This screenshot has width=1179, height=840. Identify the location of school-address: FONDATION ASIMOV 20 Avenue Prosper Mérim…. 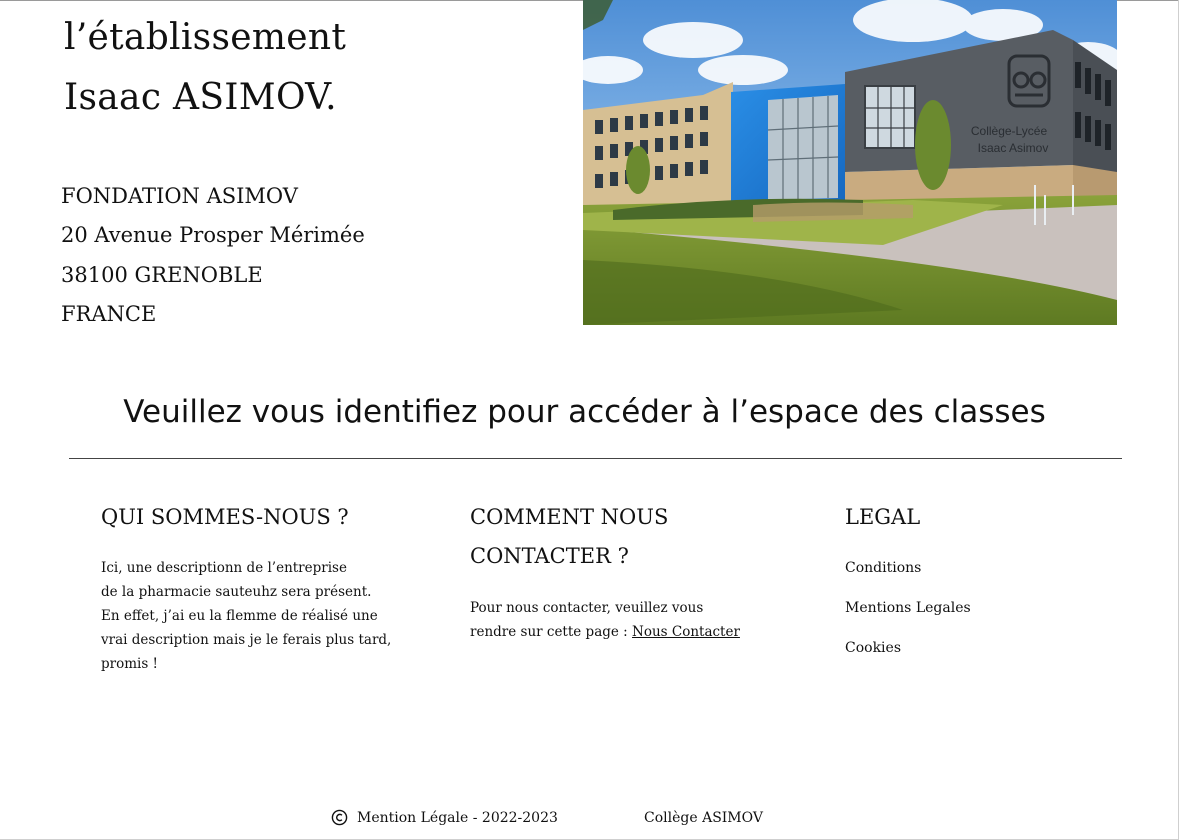
(213, 255).